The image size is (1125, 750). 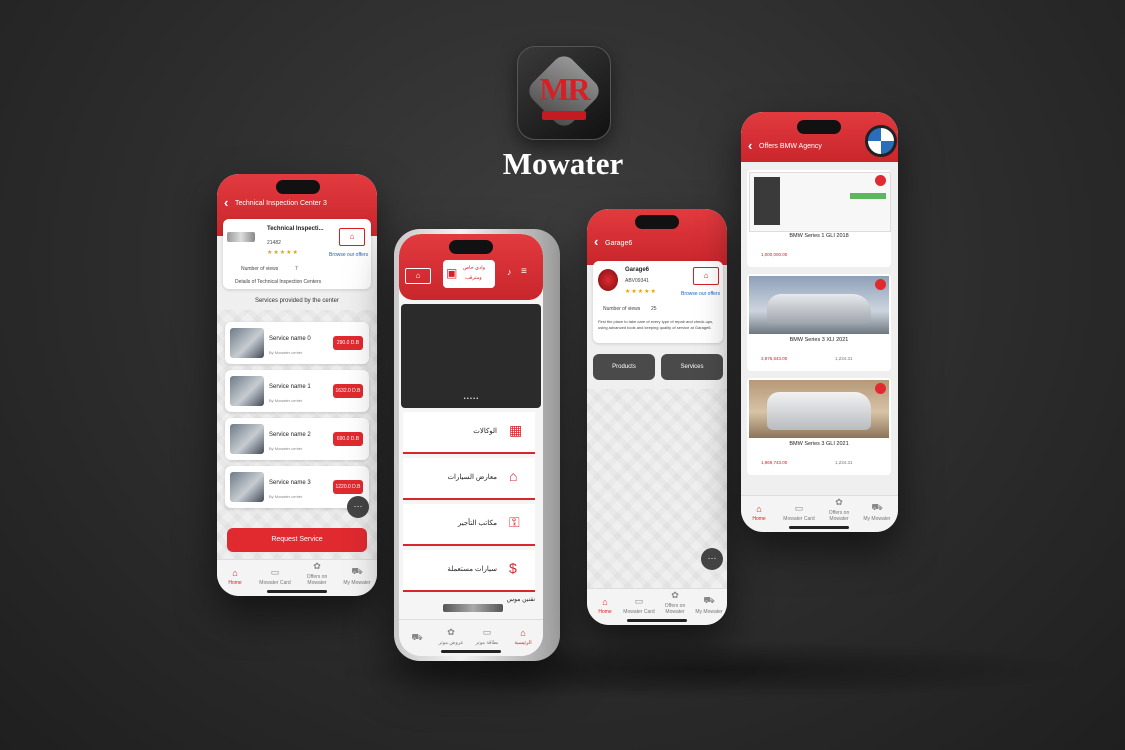 What do you see at coordinates (487, 643) in the screenshot?
I see `nav-label: بطاقة موتر` at bounding box center [487, 643].